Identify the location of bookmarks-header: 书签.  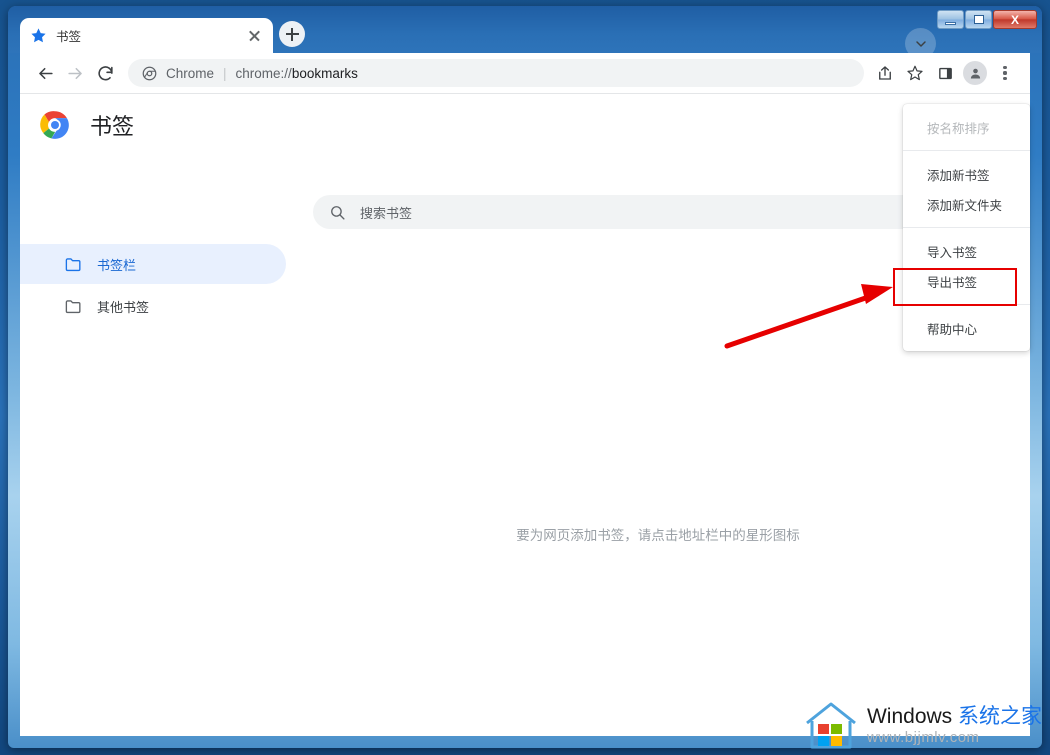
(525, 125).